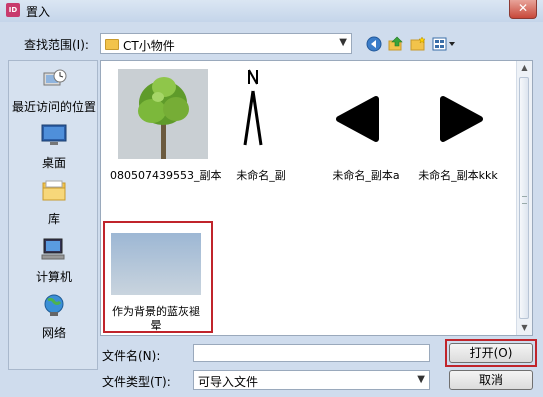 The image size is (543, 397). I want to click on place-label-desktop: 桌面, so click(53, 163).